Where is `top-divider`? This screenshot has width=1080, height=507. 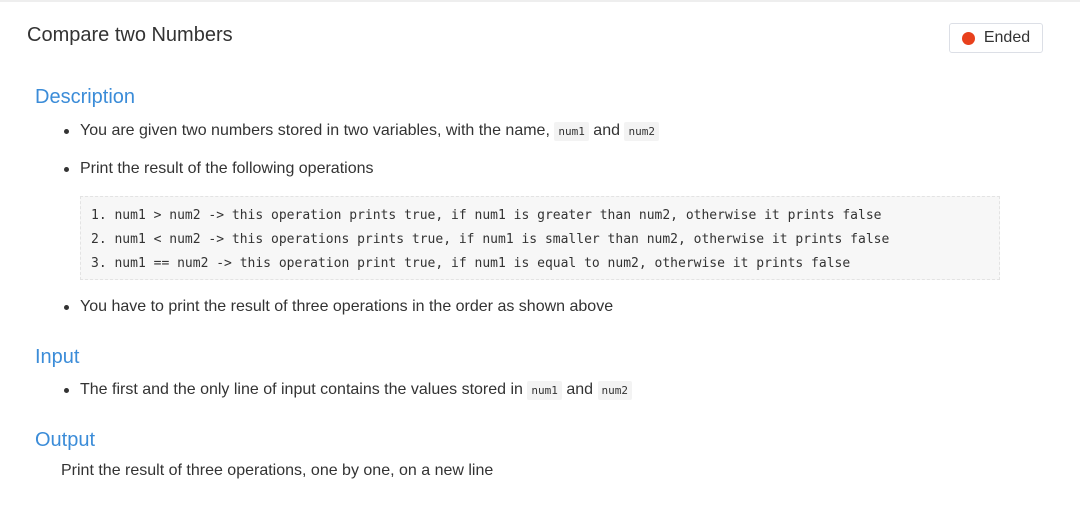
top-divider is located at coordinates (540, 1).